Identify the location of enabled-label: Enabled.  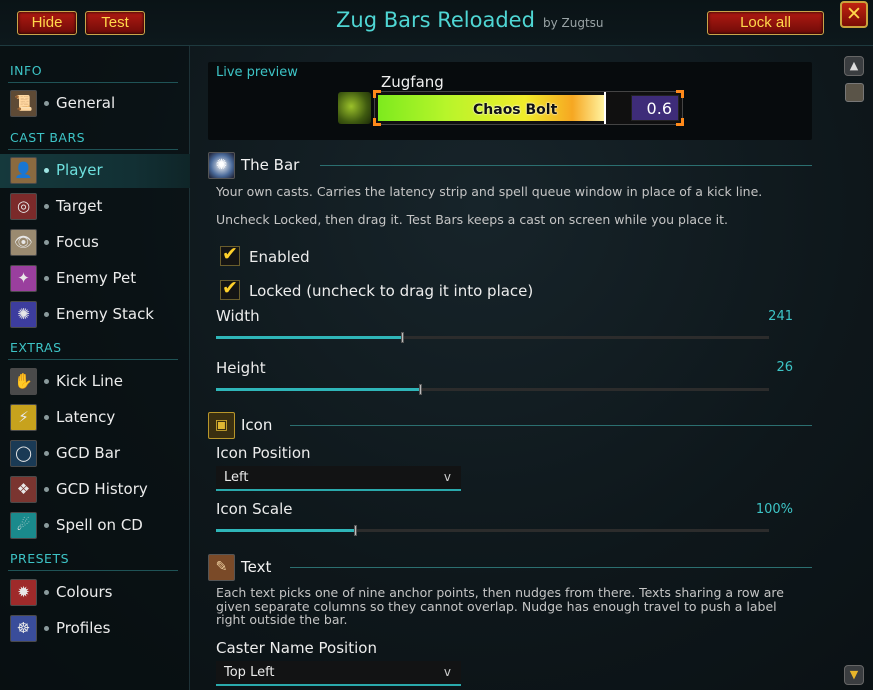
(279, 257).